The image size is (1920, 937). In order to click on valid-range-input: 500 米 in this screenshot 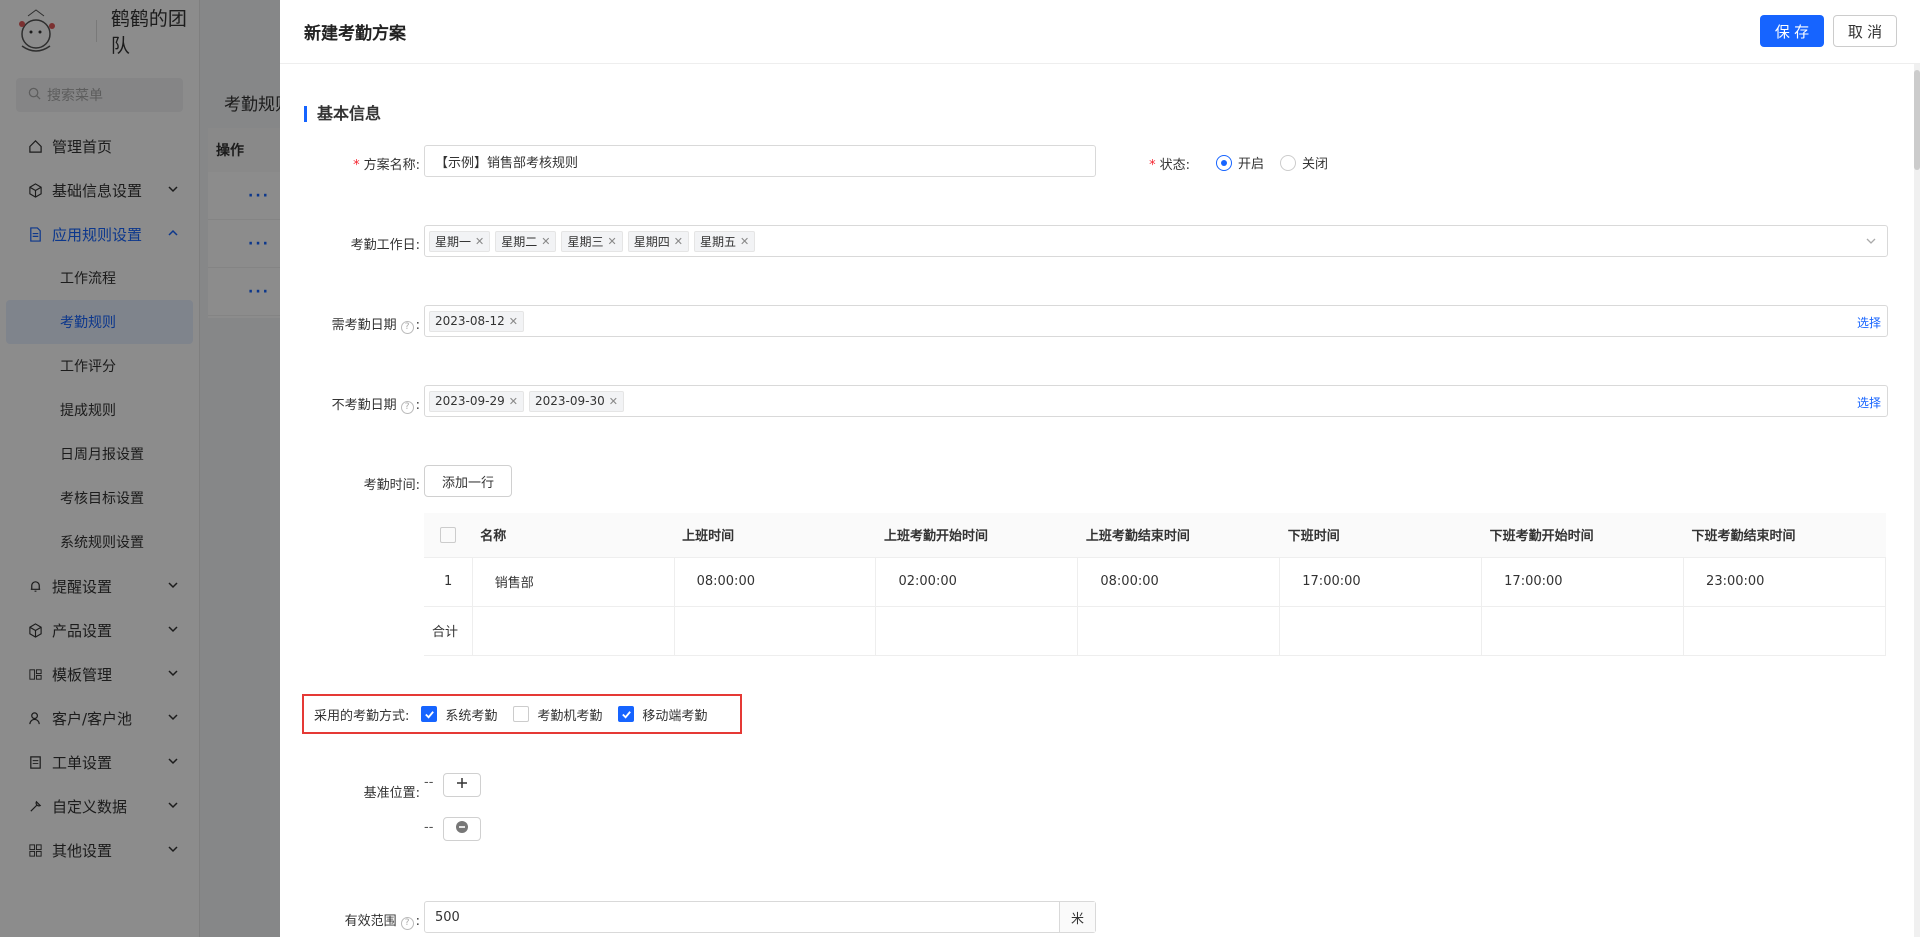, I will do `click(760, 917)`.